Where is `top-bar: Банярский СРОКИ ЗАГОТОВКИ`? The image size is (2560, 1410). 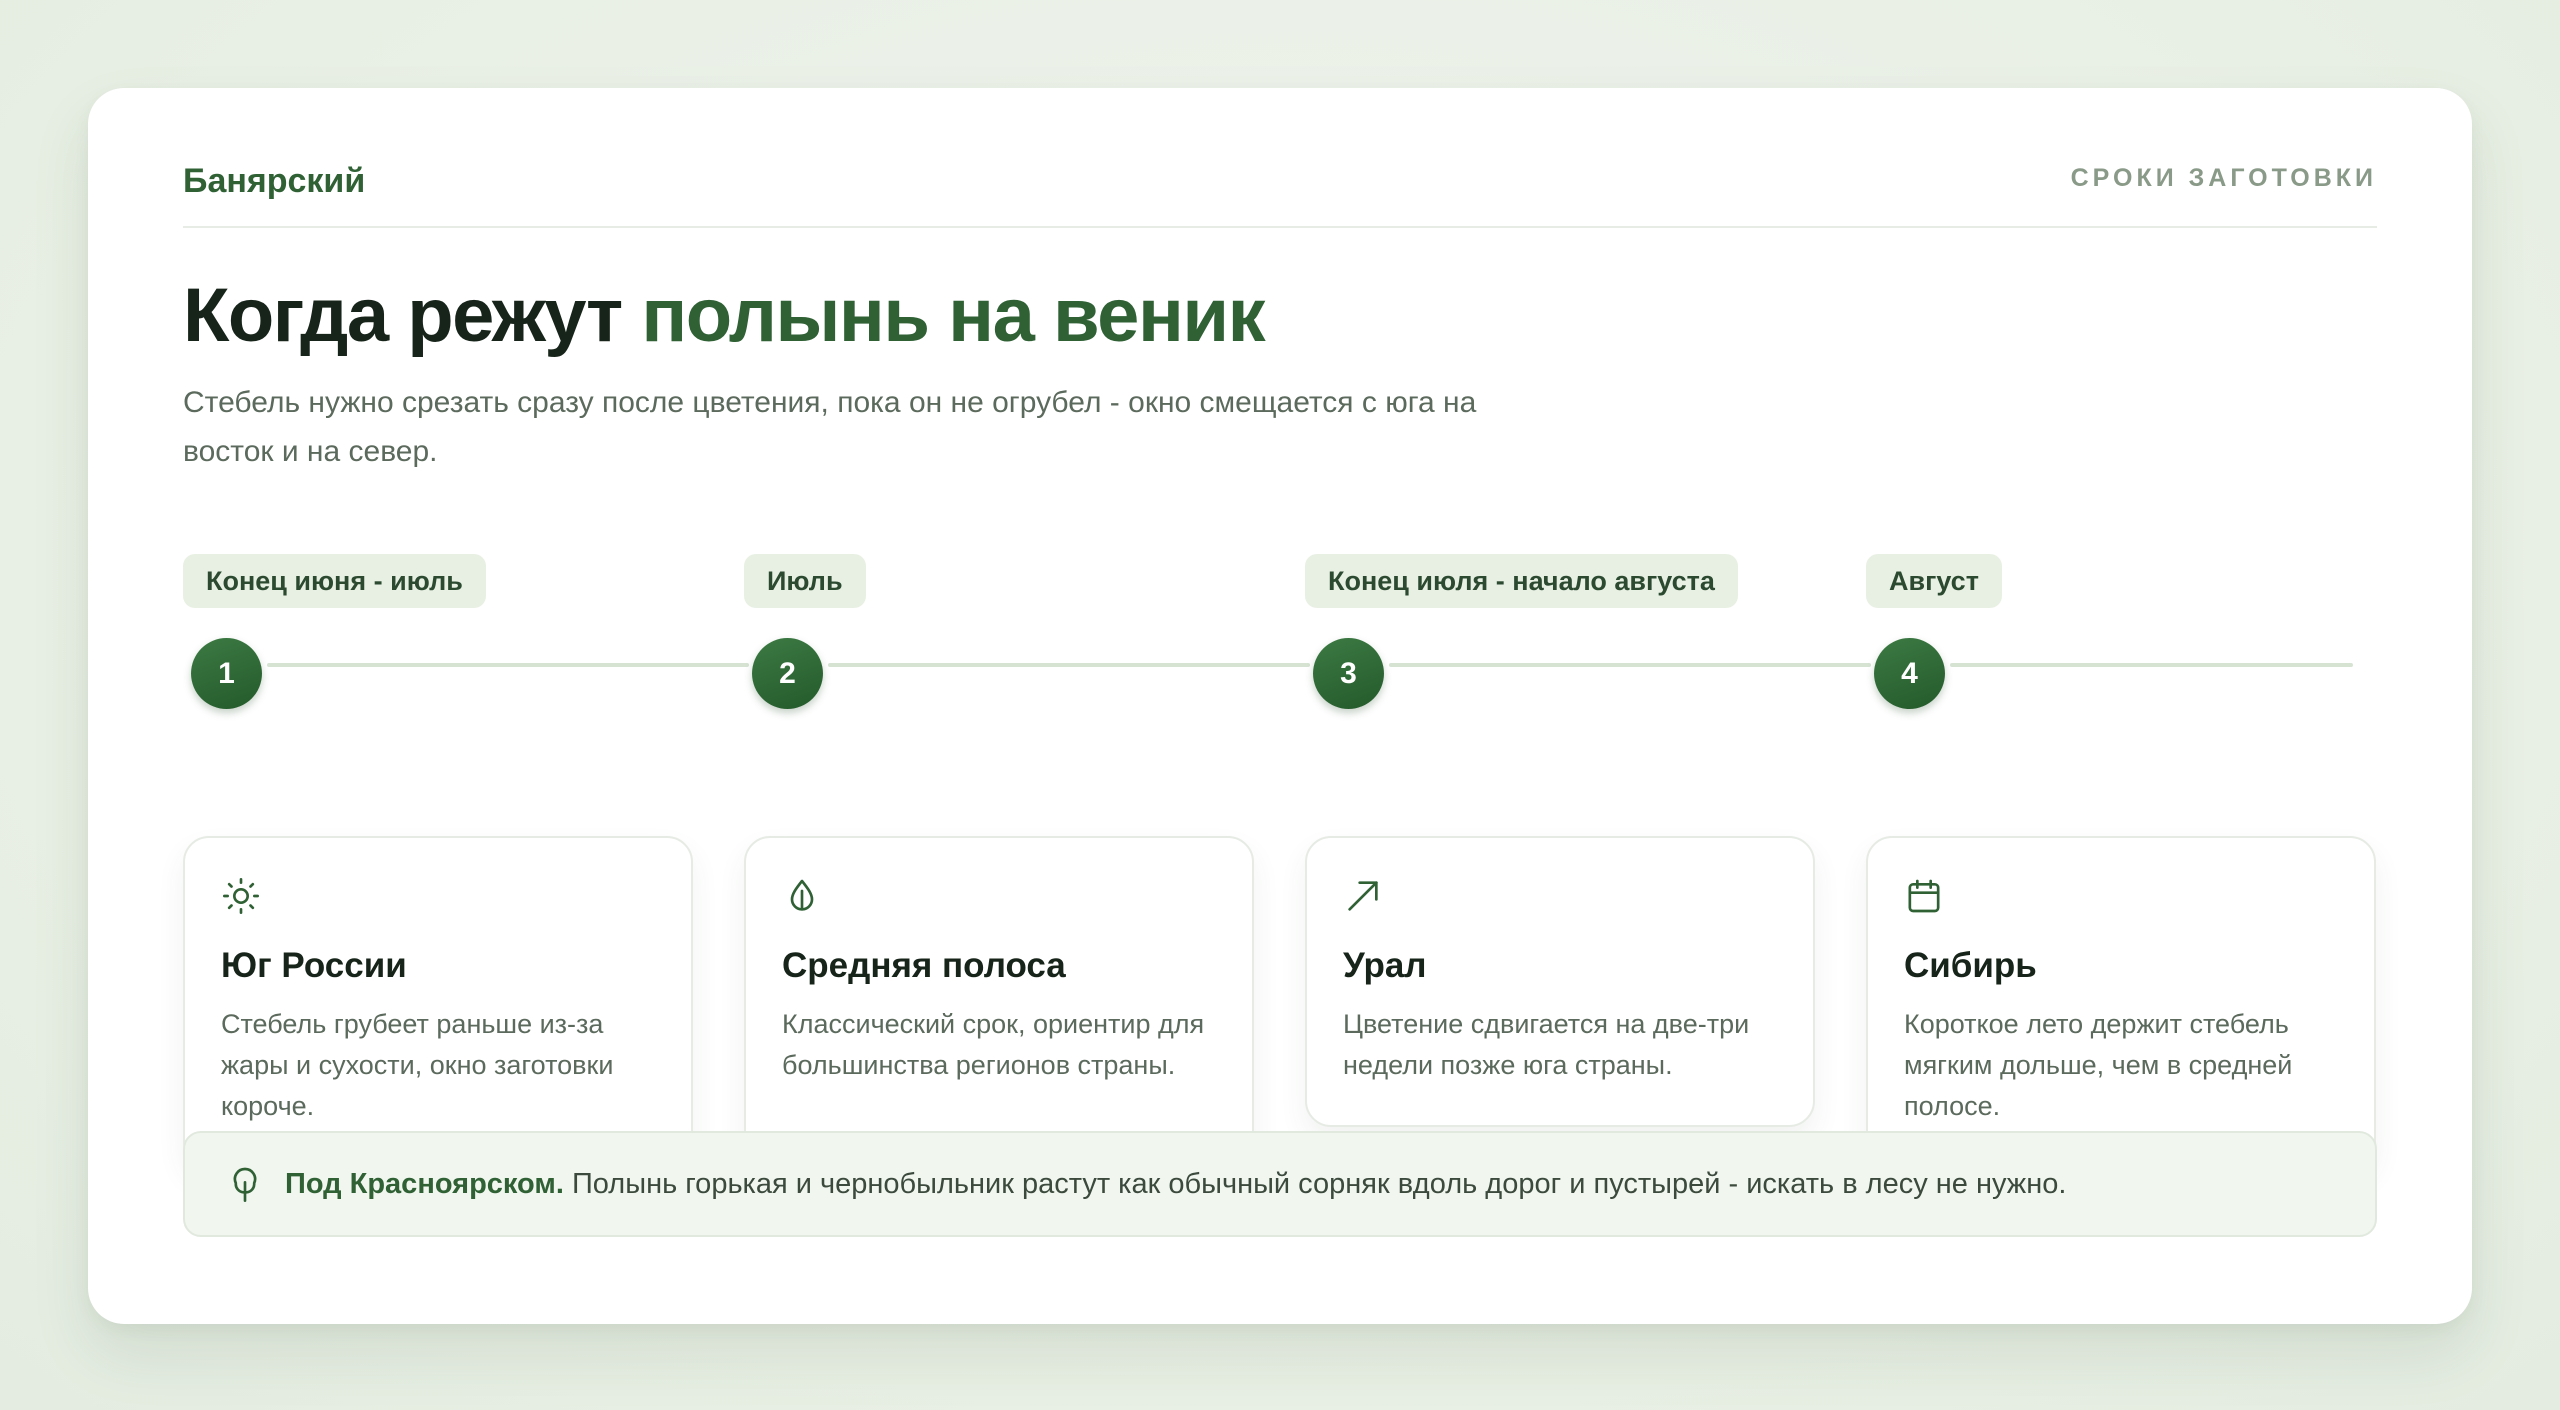
top-bar: Банярский СРОКИ ЗАГОТОВКИ is located at coordinates (1280, 193).